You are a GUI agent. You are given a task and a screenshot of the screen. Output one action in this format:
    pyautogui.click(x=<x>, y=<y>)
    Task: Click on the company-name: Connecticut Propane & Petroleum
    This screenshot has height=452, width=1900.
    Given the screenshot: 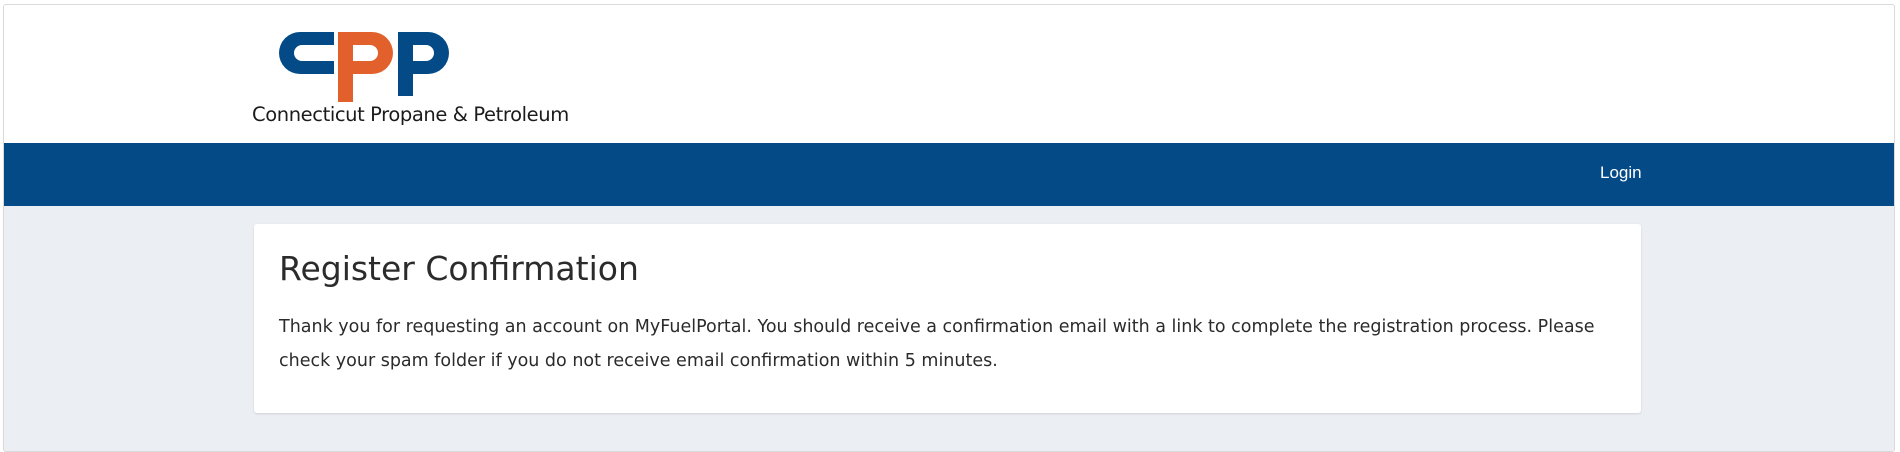 What is the action you would take?
    pyautogui.click(x=410, y=114)
    